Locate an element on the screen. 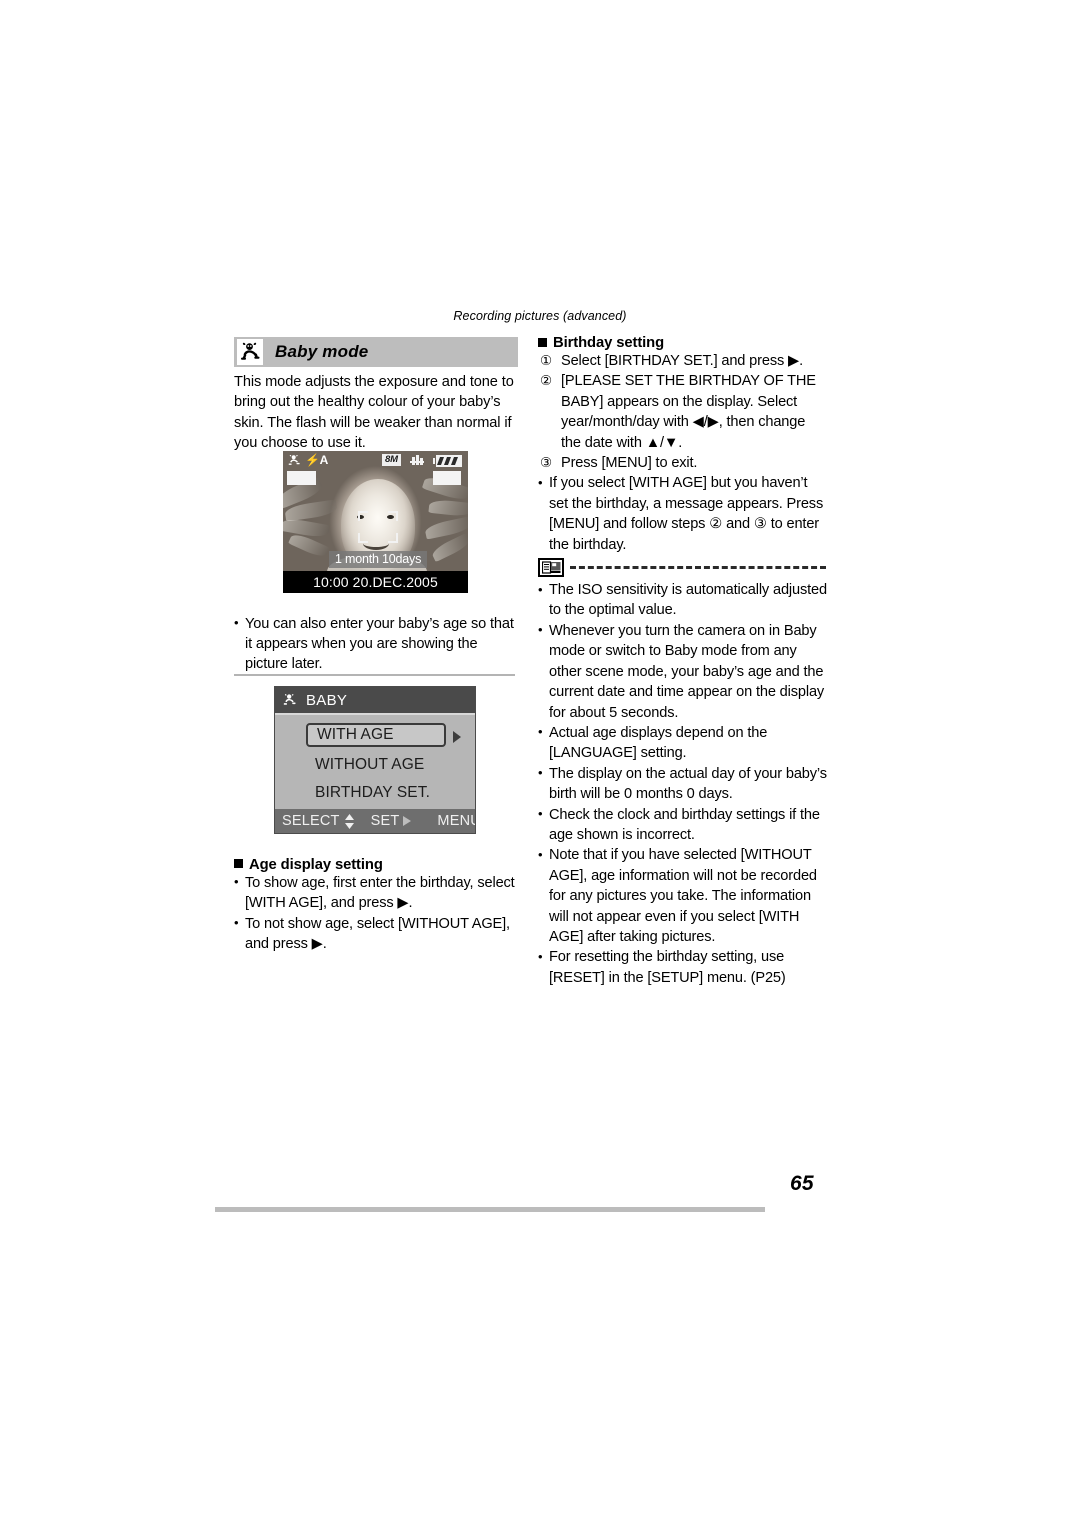  heading-label: Age display setting is located at coordinates (316, 864).